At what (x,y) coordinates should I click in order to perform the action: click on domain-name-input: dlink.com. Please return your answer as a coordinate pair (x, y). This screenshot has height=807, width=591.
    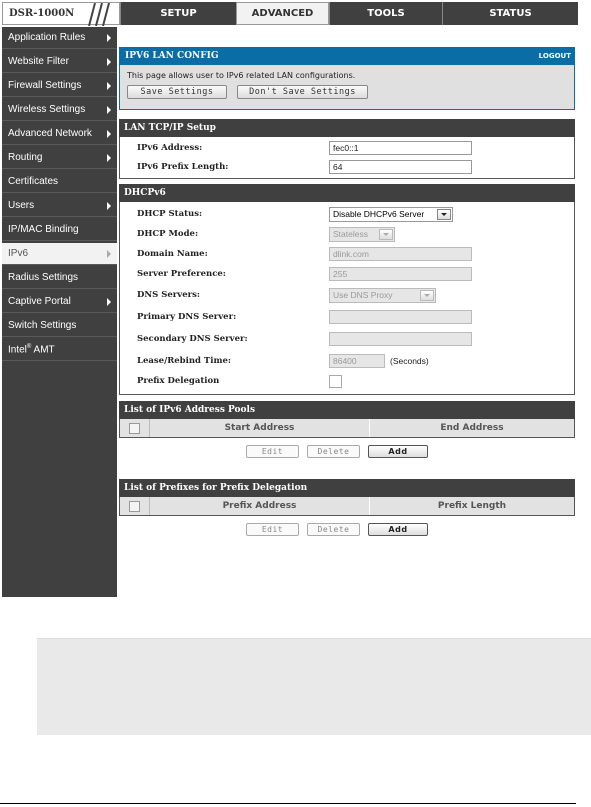
    Looking at the image, I should click on (400, 254).